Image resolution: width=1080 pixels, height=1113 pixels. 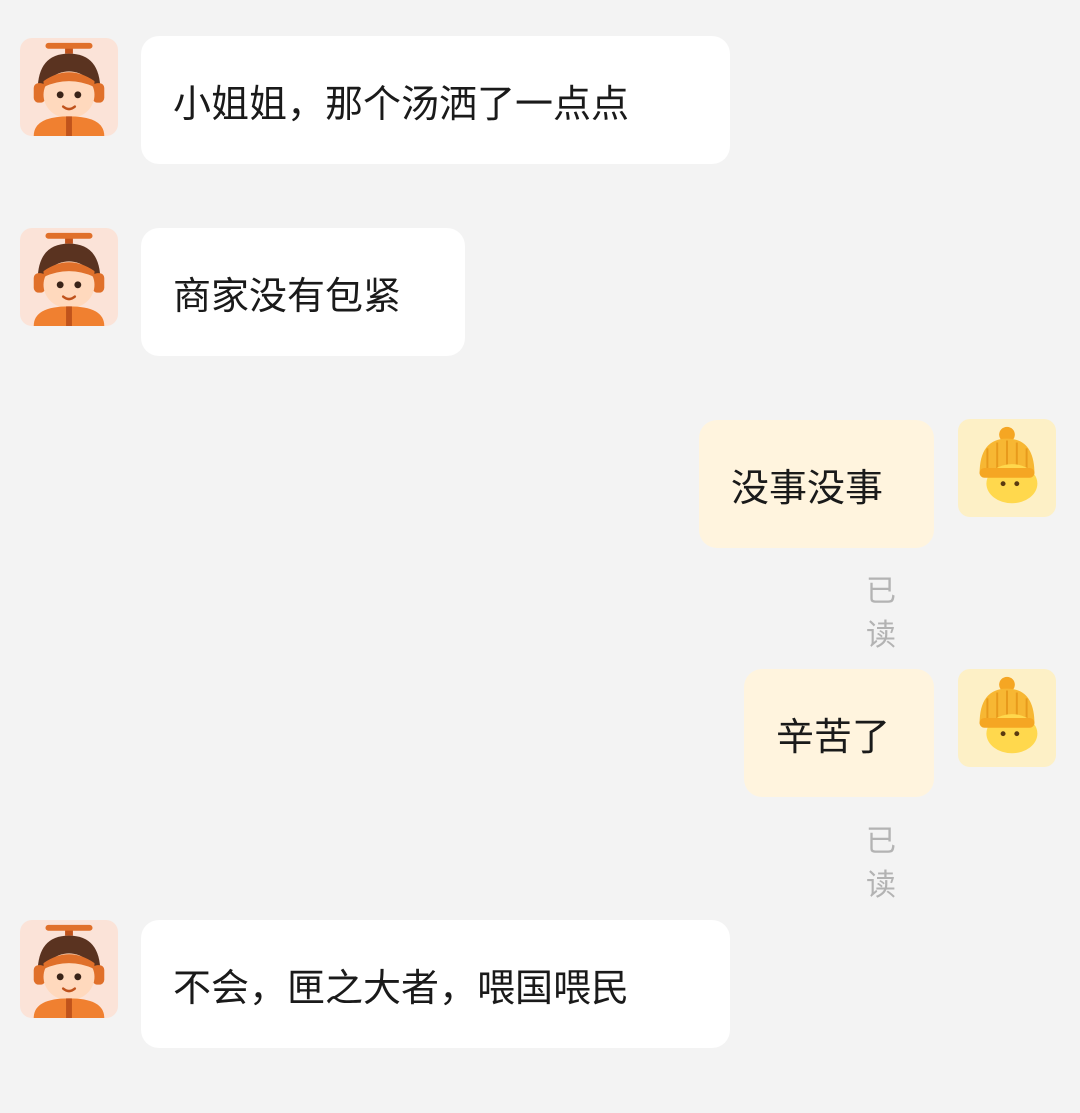 I want to click on message-bubble: 商家没有包紧, so click(x=303, y=292).